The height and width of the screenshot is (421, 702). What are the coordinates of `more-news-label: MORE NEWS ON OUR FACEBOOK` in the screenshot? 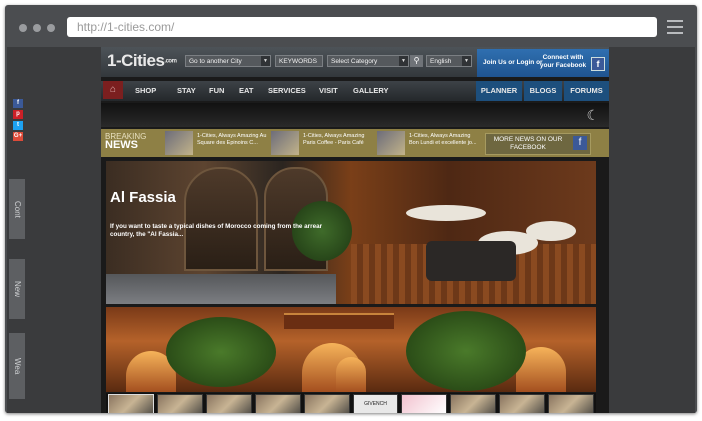 It's located at (528, 143).